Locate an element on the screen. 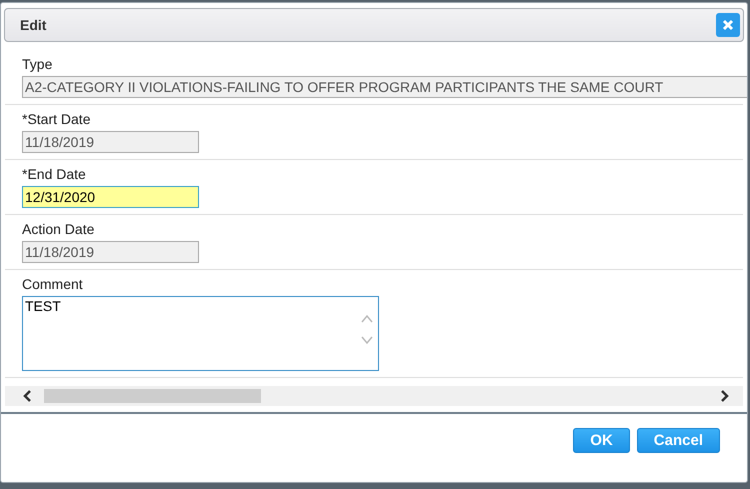 Image resolution: width=750 pixels, height=489 pixels. scroll-left-icon is located at coordinates (27, 396).